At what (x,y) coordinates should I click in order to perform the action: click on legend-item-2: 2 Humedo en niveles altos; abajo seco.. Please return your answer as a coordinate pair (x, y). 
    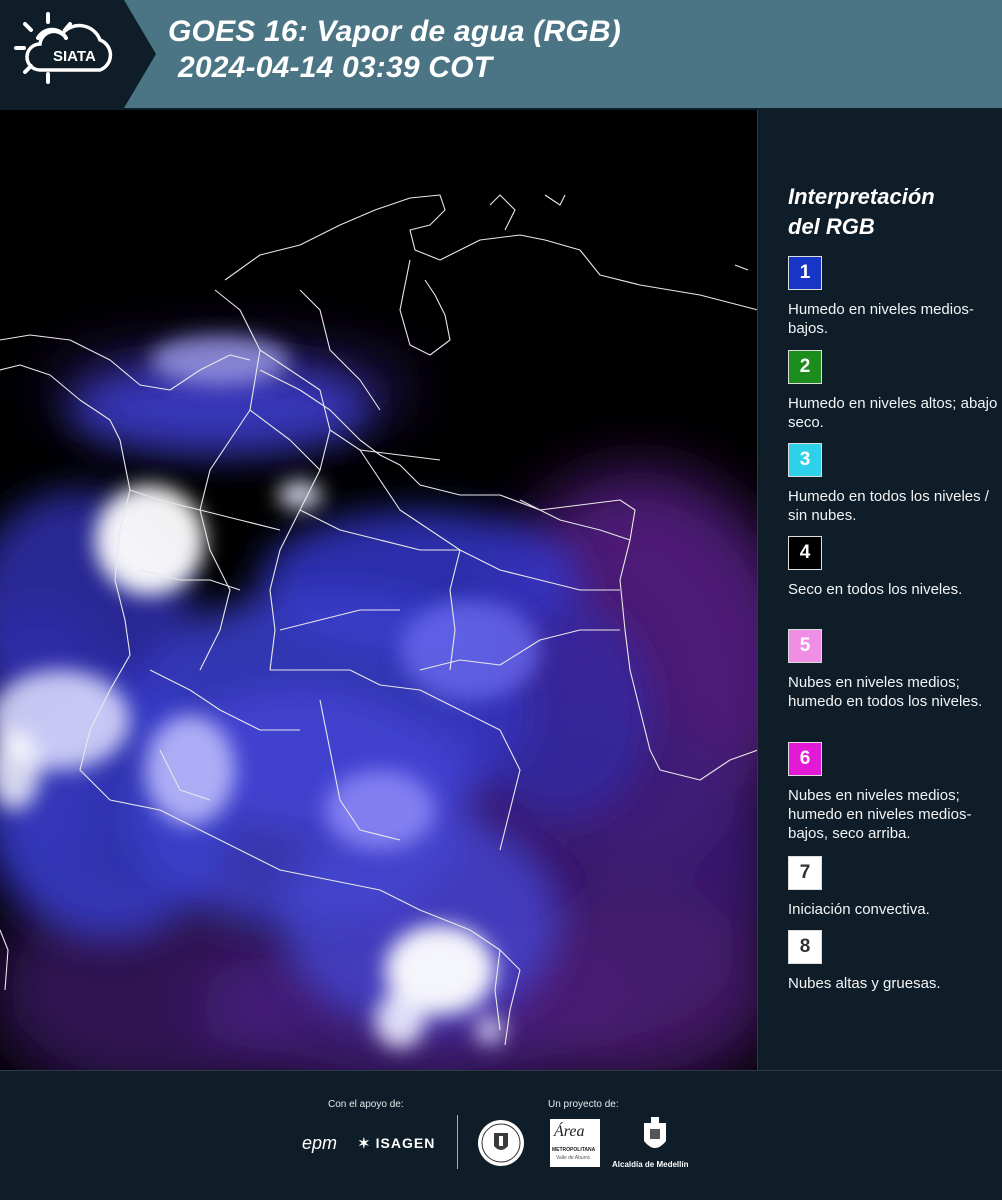
    Looking at the image, I should click on (894, 391).